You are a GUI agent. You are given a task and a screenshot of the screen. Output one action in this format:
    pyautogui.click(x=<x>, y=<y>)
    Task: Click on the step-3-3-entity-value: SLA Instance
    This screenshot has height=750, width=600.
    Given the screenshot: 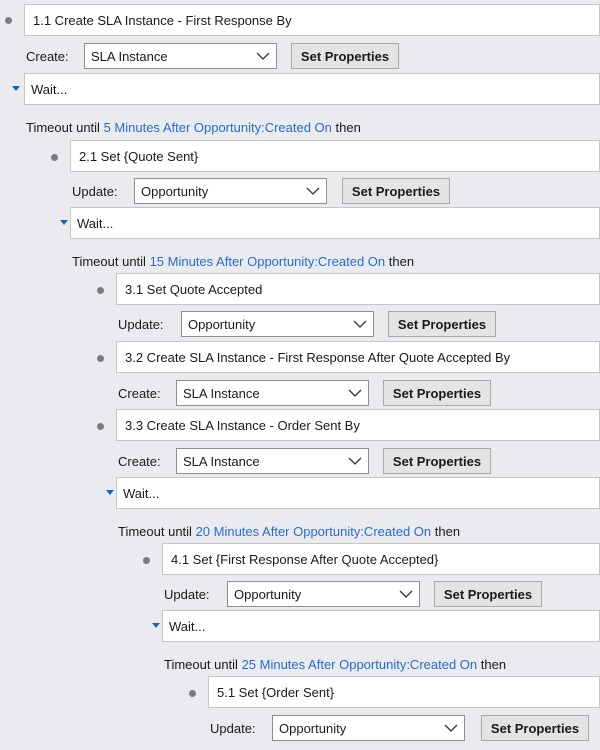 What is the action you would take?
    pyautogui.click(x=221, y=461)
    